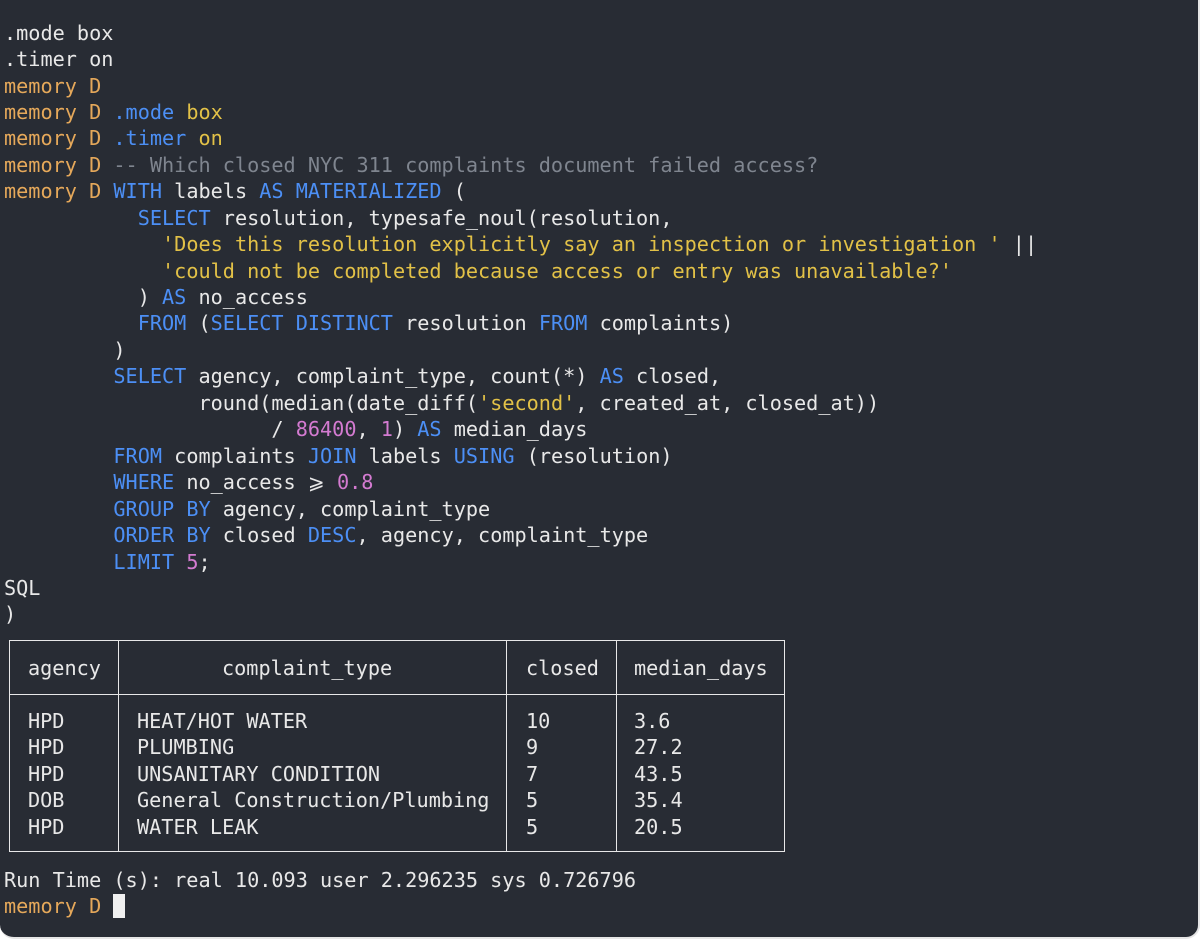 The width and height of the screenshot is (1200, 939). I want to click on sql-line: GROUP BY agency, complaint_type, so click(247, 509).